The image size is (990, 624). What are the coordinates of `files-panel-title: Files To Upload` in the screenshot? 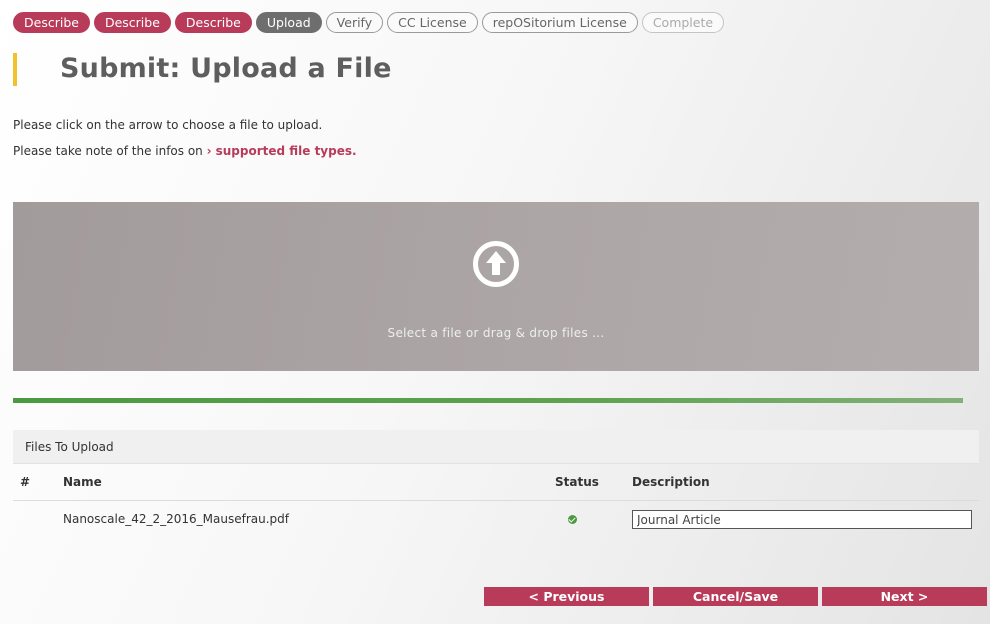 It's located at (69, 447).